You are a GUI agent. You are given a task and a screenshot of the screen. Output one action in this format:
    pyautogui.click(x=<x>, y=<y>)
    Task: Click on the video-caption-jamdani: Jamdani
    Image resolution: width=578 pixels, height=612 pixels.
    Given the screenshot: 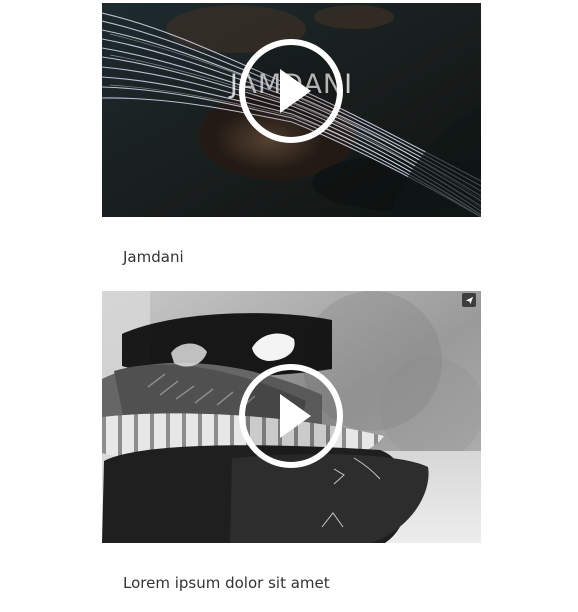 What is the action you would take?
    pyautogui.click(x=153, y=257)
    